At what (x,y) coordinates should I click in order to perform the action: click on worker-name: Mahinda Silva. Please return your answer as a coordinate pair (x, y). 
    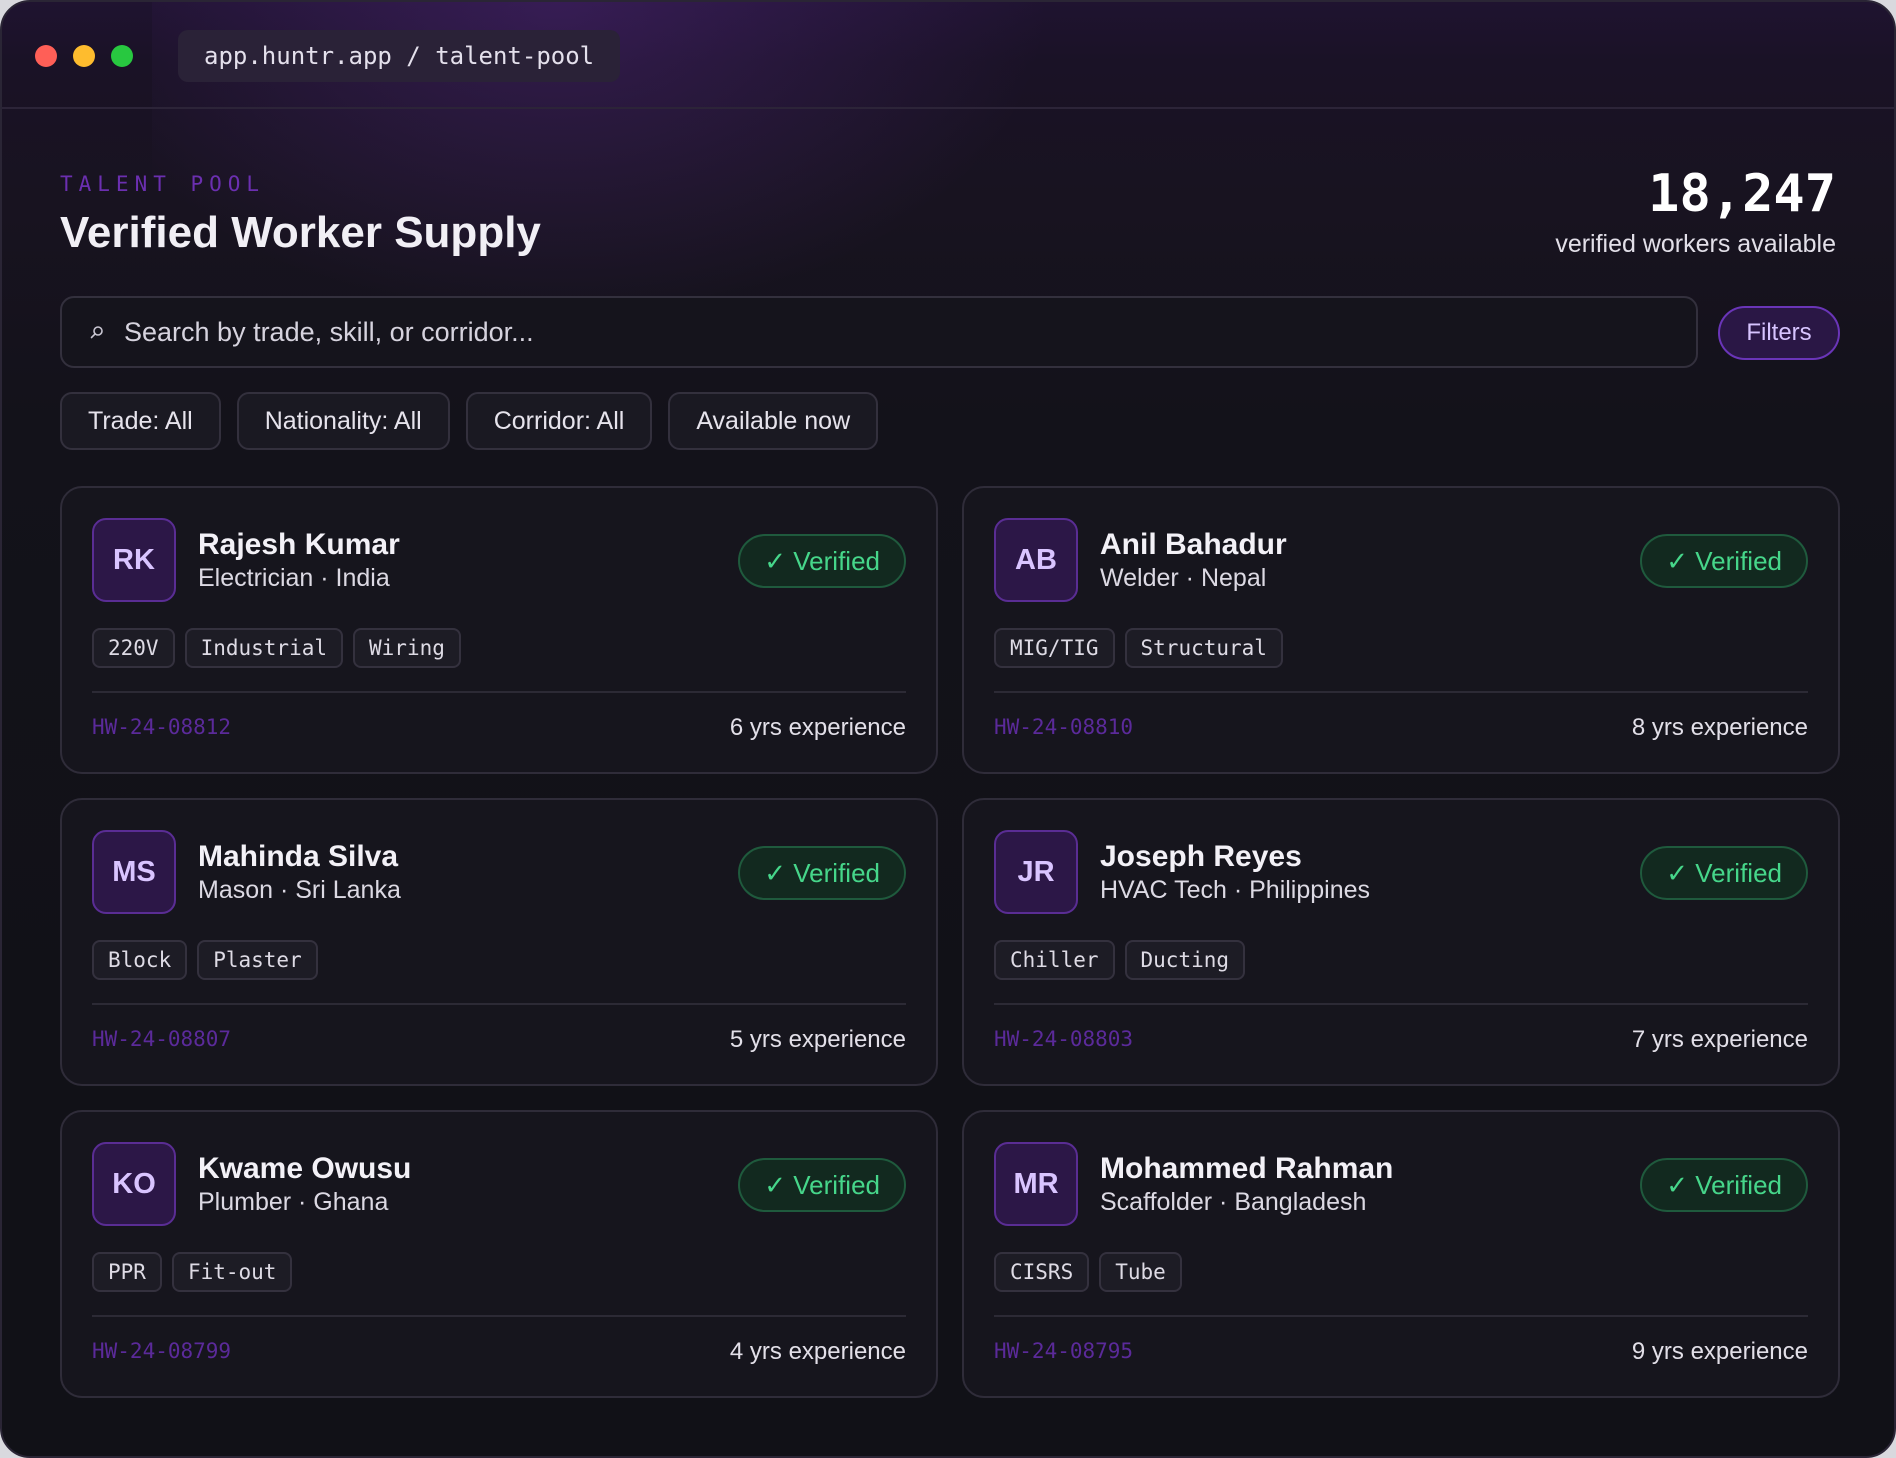
    Looking at the image, I should click on (298, 856).